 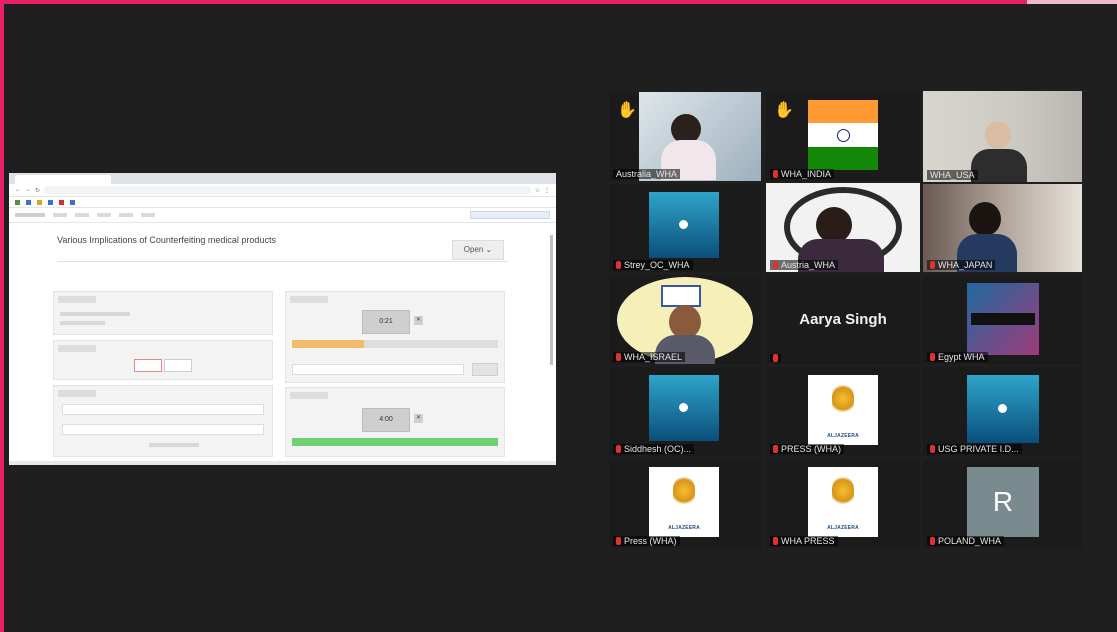 I want to click on app-toolbar, so click(x=282, y=215).